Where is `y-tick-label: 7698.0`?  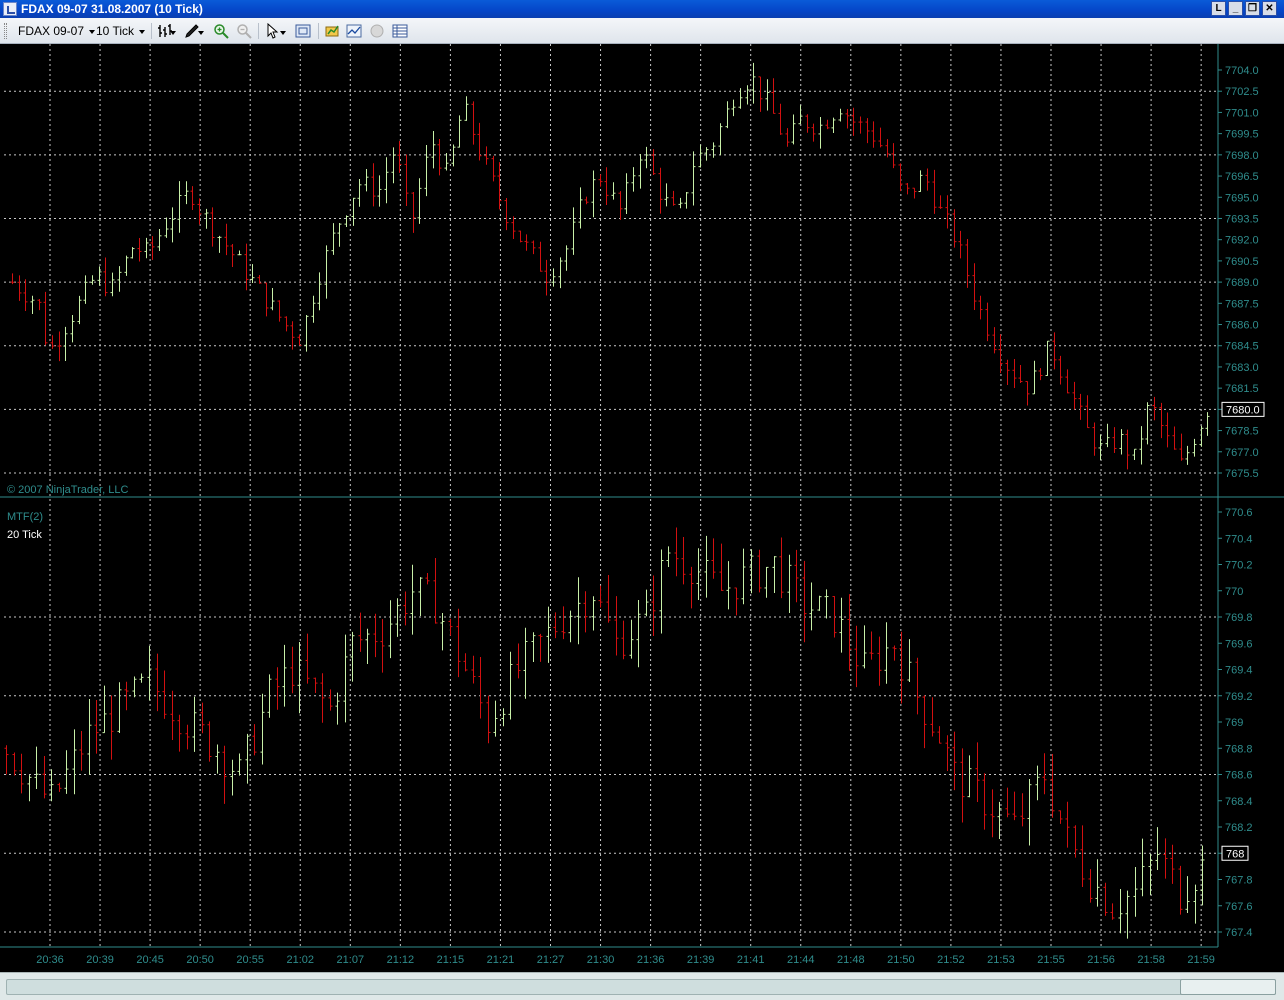 y-tick-label: 7698.0 is located at coordinates (1242, 156).